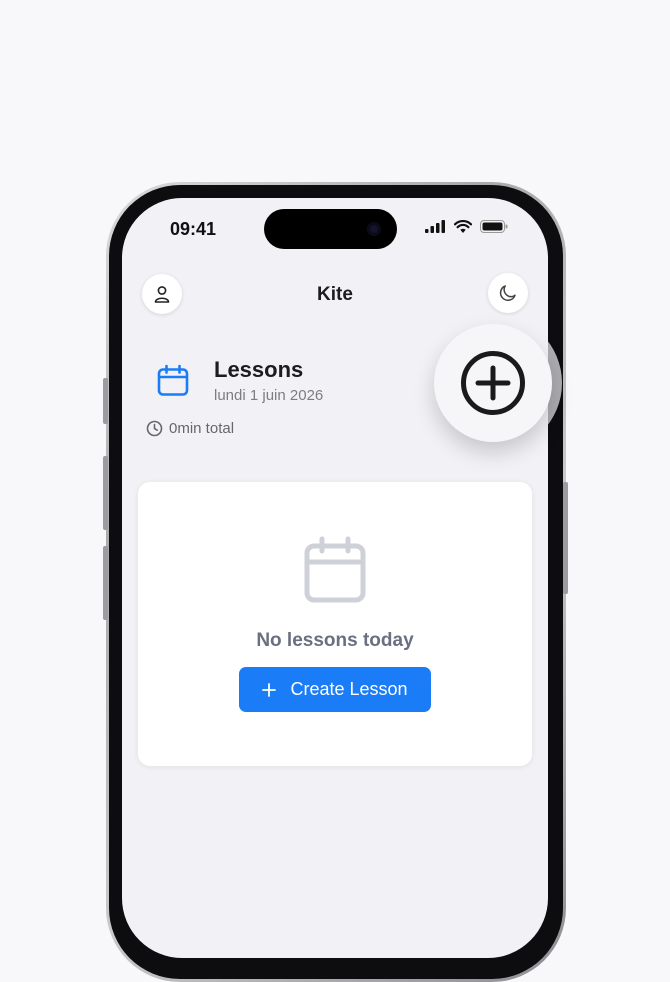 The image size is (670, 982). What do you see at coordinates (349, 689) in the screenshot?
I see `create-lesson-label: Create Lesson` at bounding box center [349, 689].